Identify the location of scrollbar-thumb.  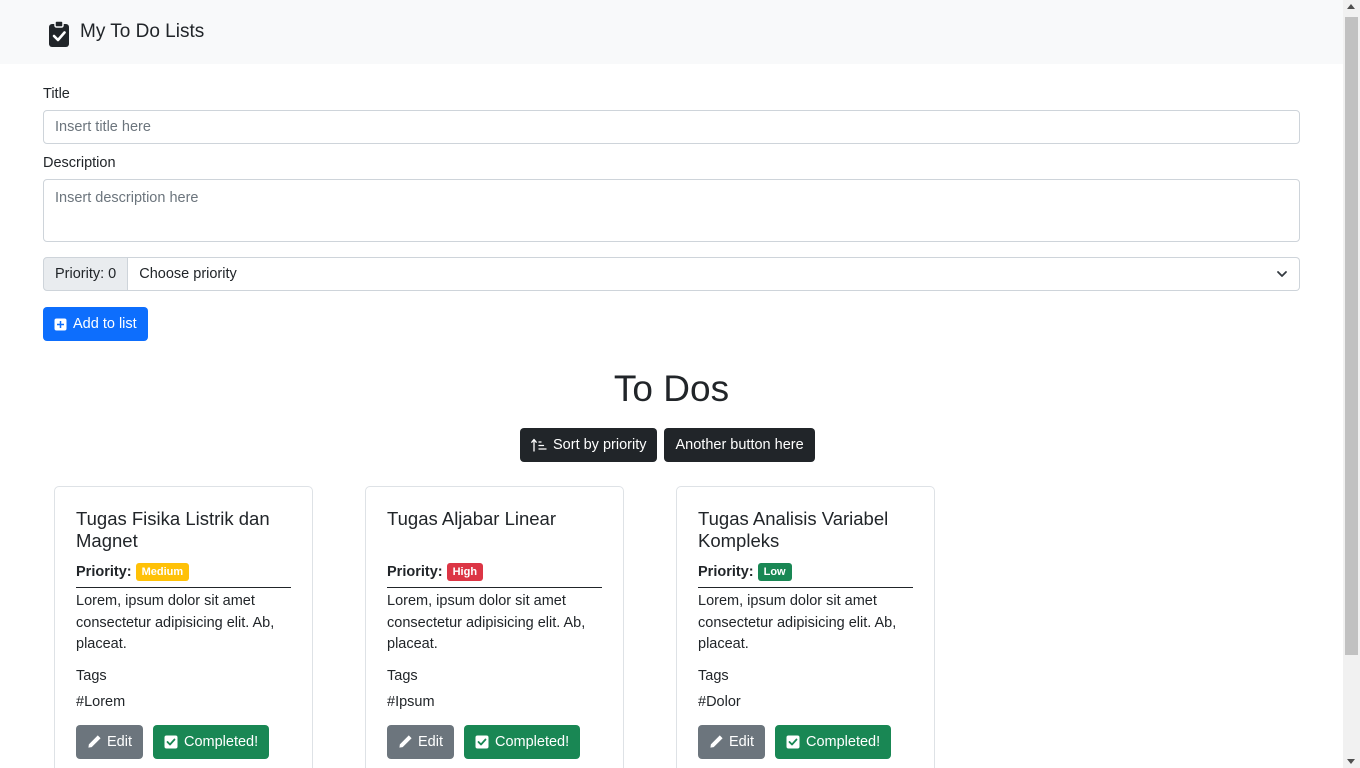
(1351, 336).